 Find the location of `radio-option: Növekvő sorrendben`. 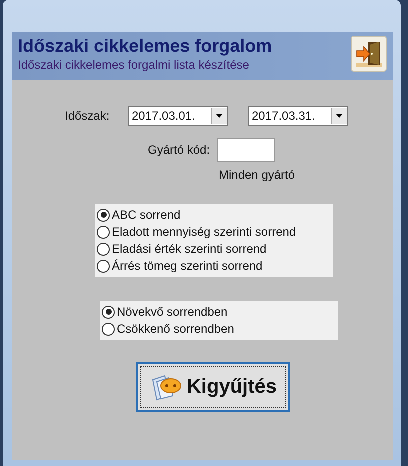

radio-option: Növekvő sorrendben is located at coordinates (219, 312).